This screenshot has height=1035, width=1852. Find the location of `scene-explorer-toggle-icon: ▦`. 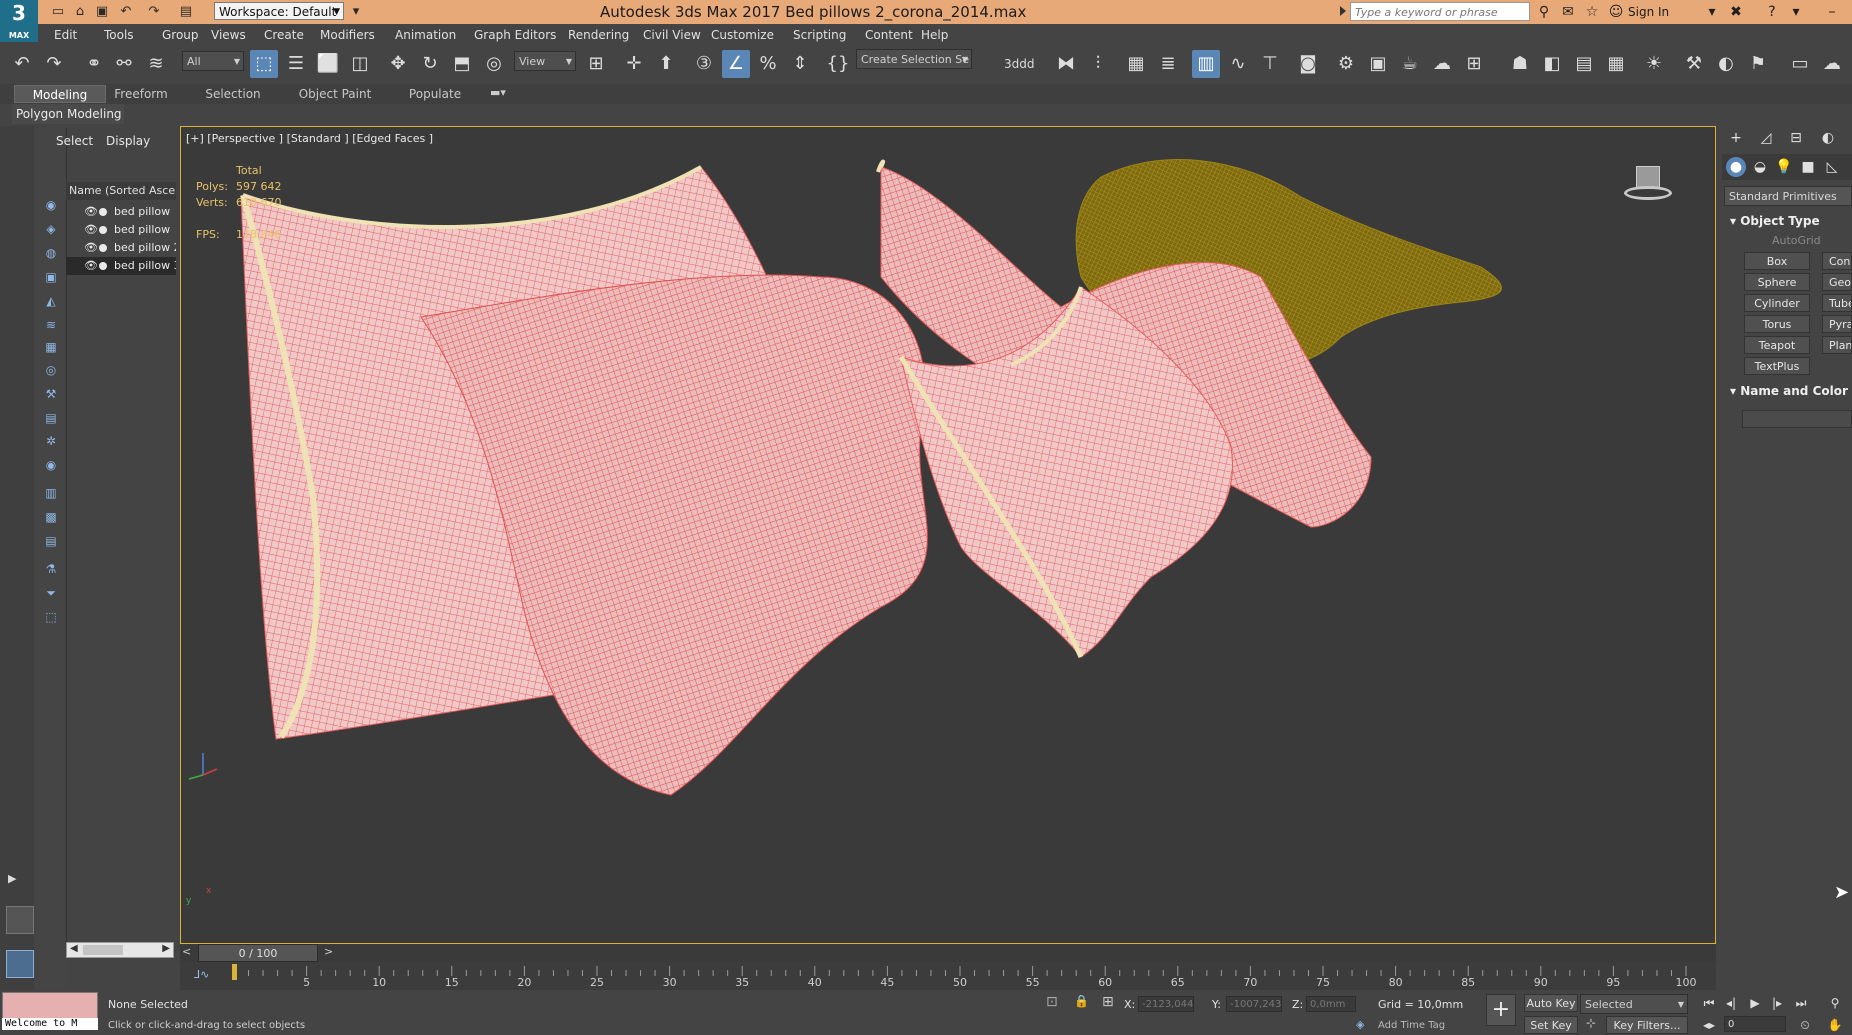

scene-explorer-toggle-icon: ▦ is located at coordinates (1136, 64).